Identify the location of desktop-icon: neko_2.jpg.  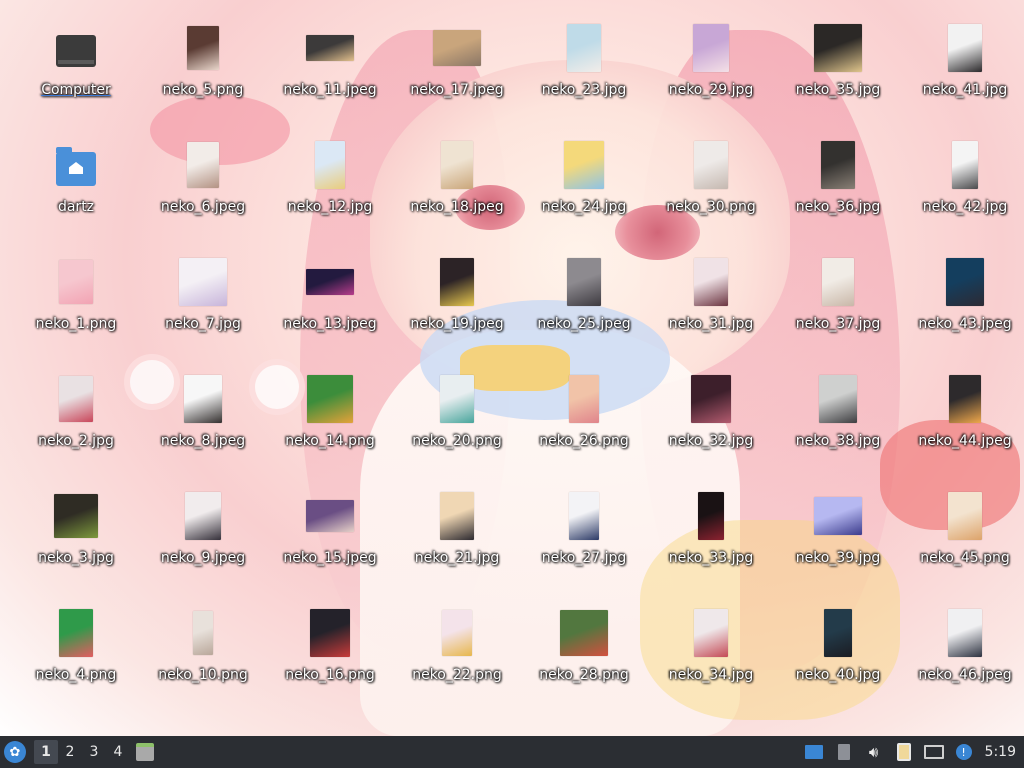
(76, 424).